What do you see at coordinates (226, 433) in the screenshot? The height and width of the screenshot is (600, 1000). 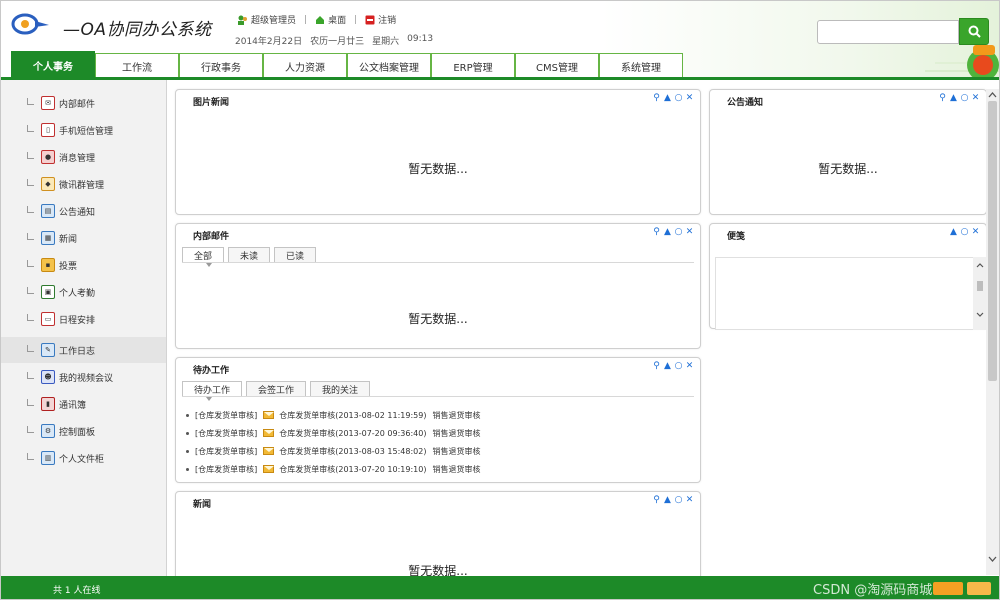 I see `task-tag: [仓库发货单审核]` at bounding box center [226, 433].